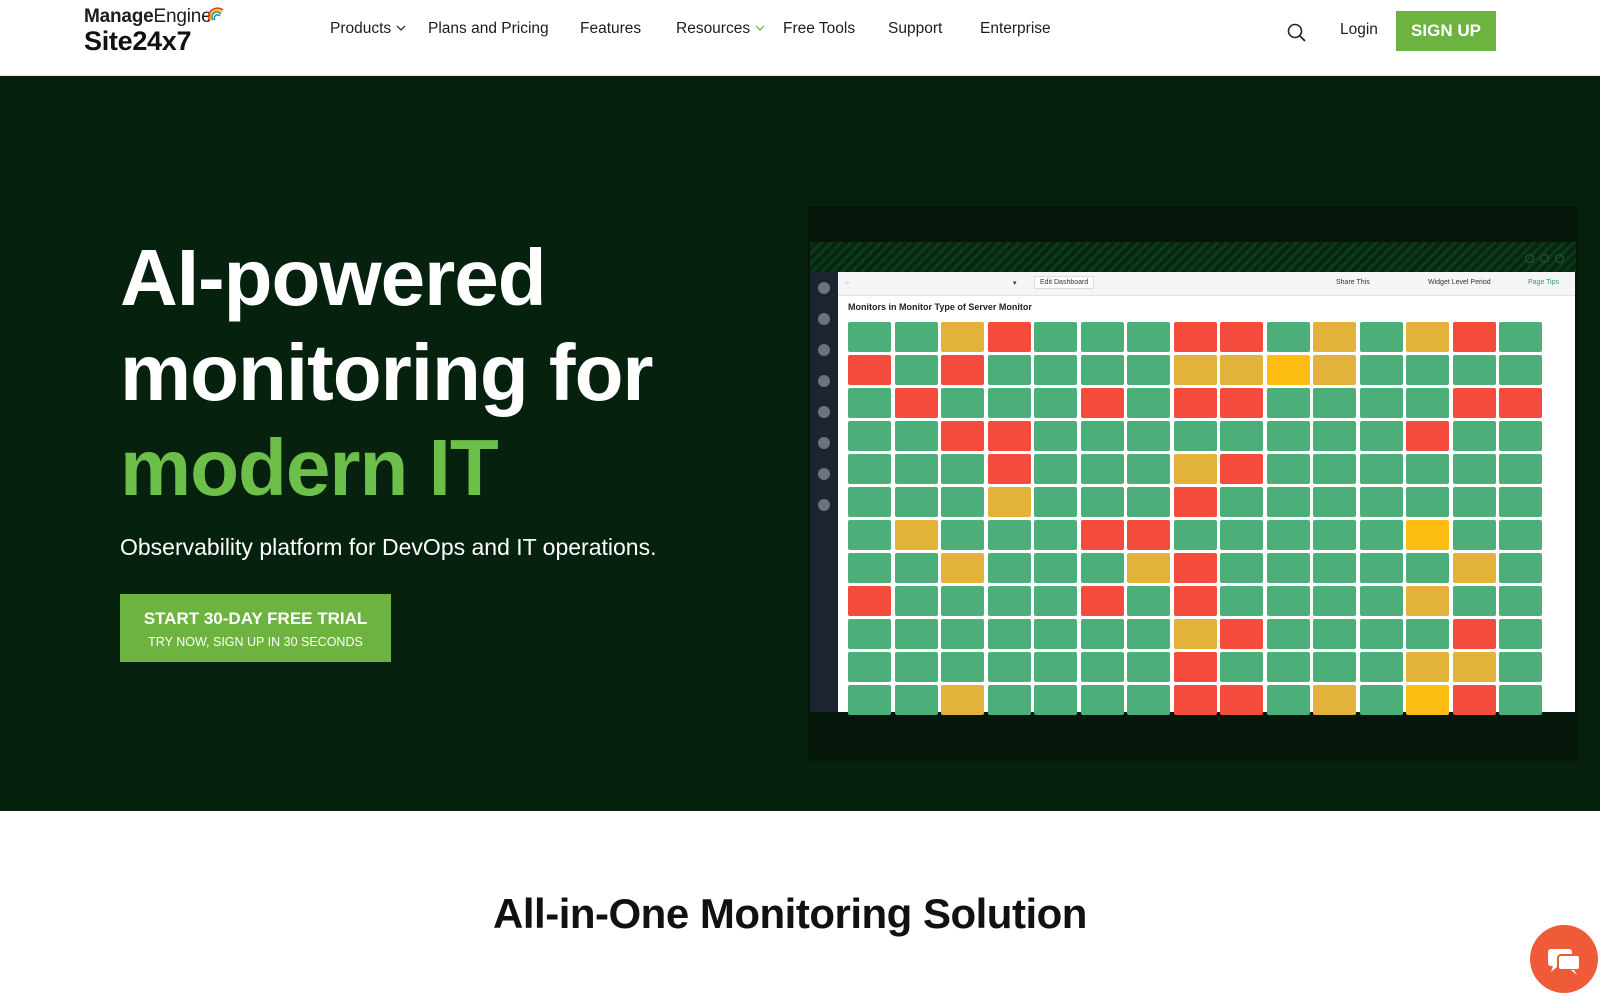 The image size is (1600, 998). I want to click on nav-resources: Resources, so click(720, 29).